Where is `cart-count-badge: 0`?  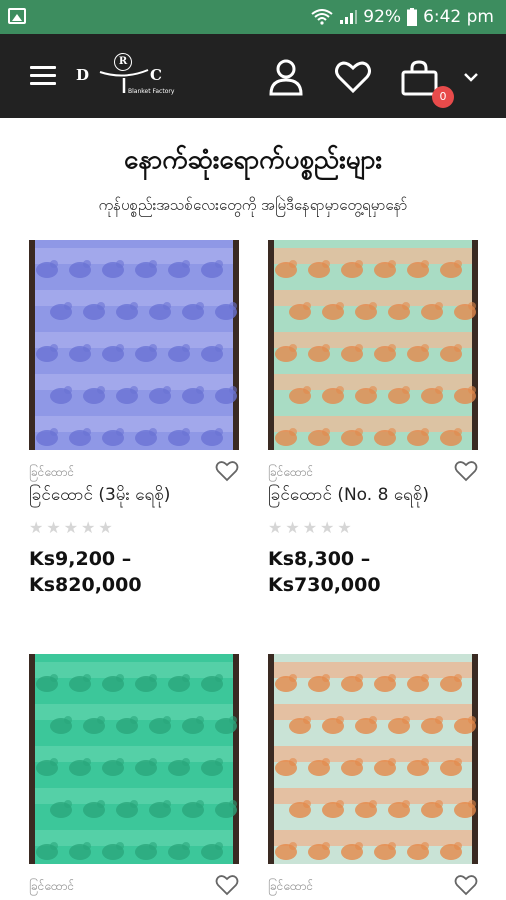 cart-count-badge: 0 is located at coordinates (443, 97).